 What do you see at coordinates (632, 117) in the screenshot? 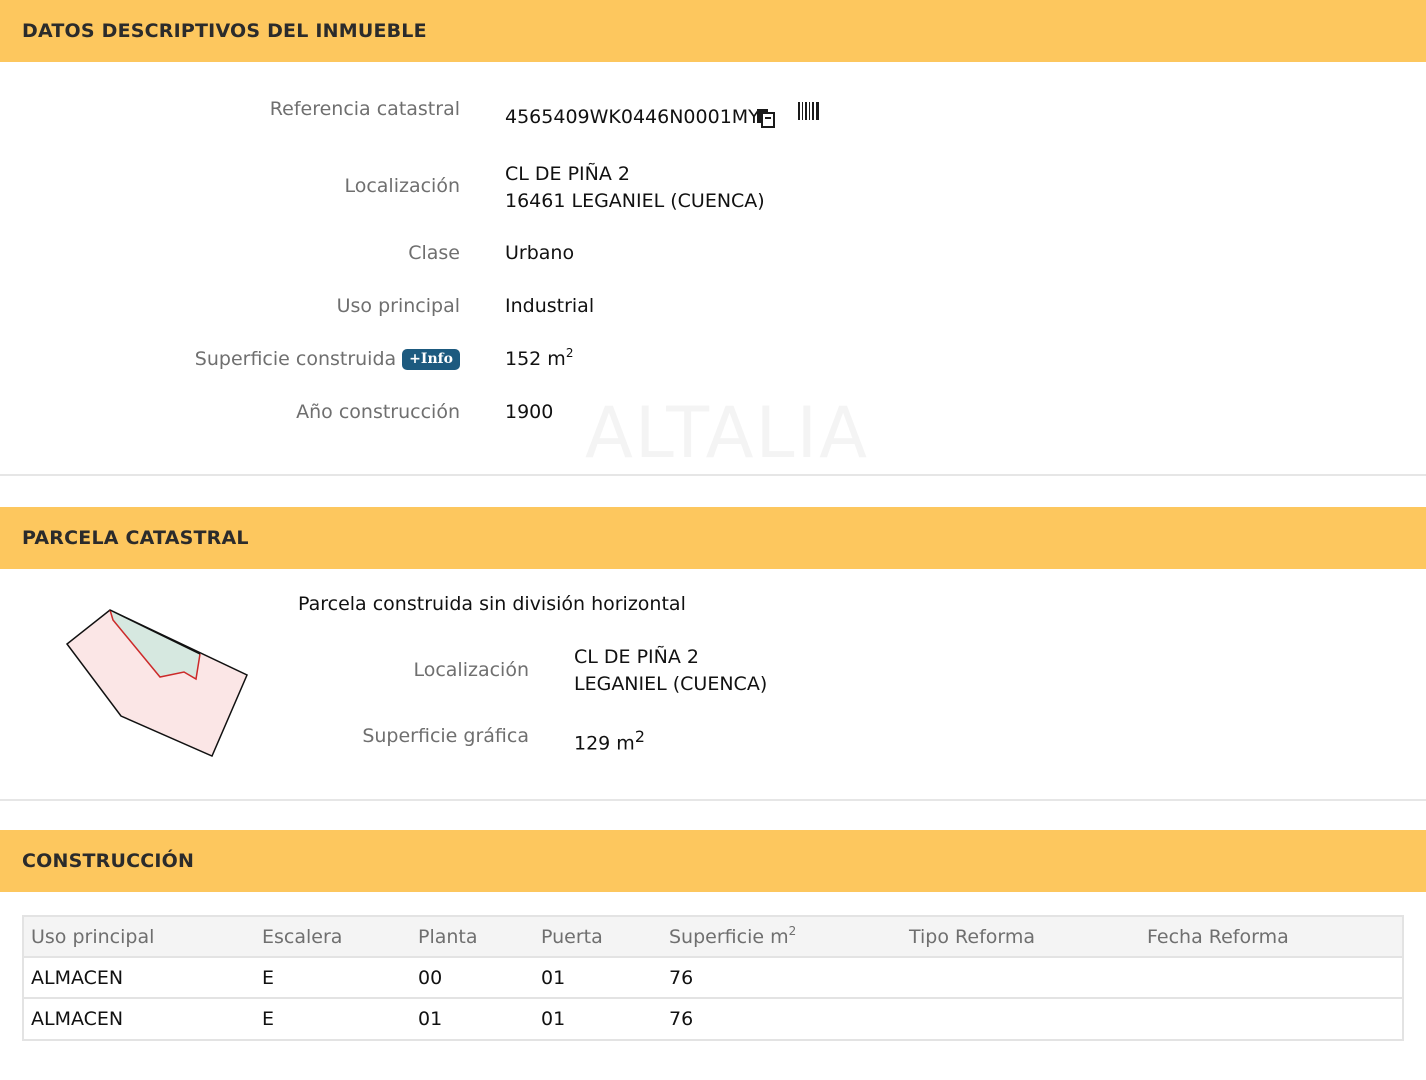
I see `value-referencia: 4565409WK0446N0001MY` at bounding box center [632, 117].